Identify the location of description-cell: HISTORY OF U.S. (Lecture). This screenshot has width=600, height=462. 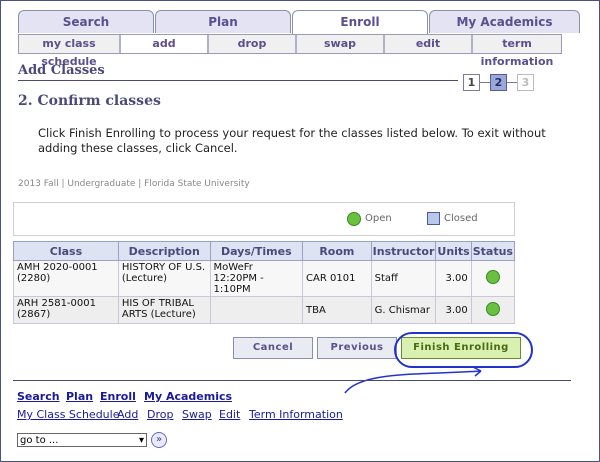
(164, 278).